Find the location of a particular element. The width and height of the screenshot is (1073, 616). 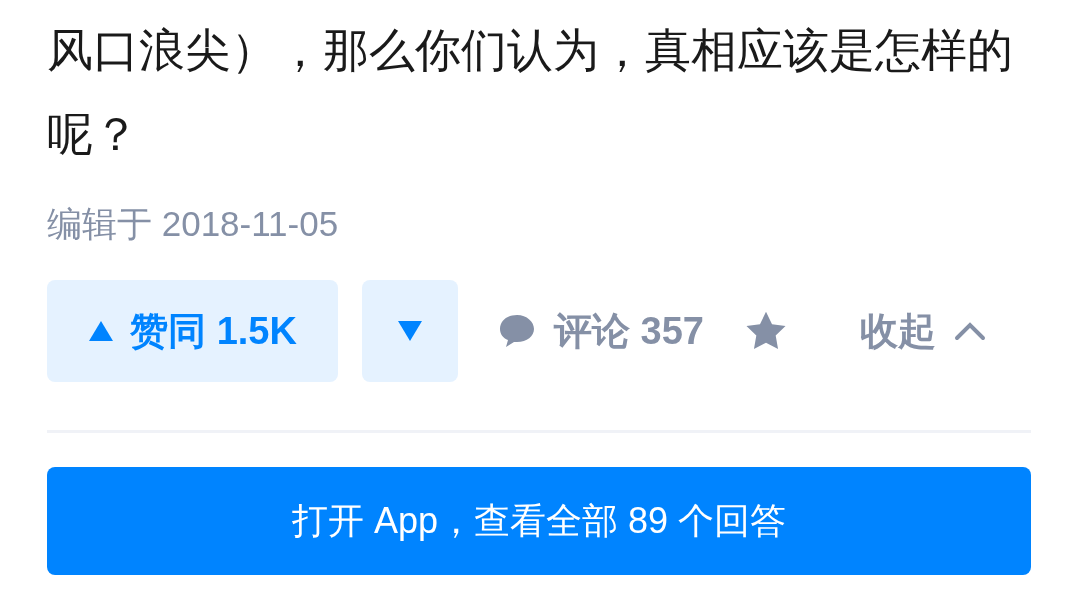

triangle-up-icon is located at coordinates (101, 331).